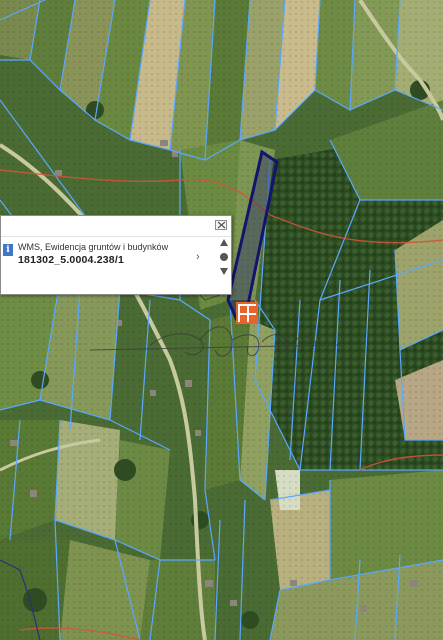 This screenshot has height=640, width=443. Describe the element at coordinates (224, 265) in the screenshot. I see `popup-scroll-control` at that location.